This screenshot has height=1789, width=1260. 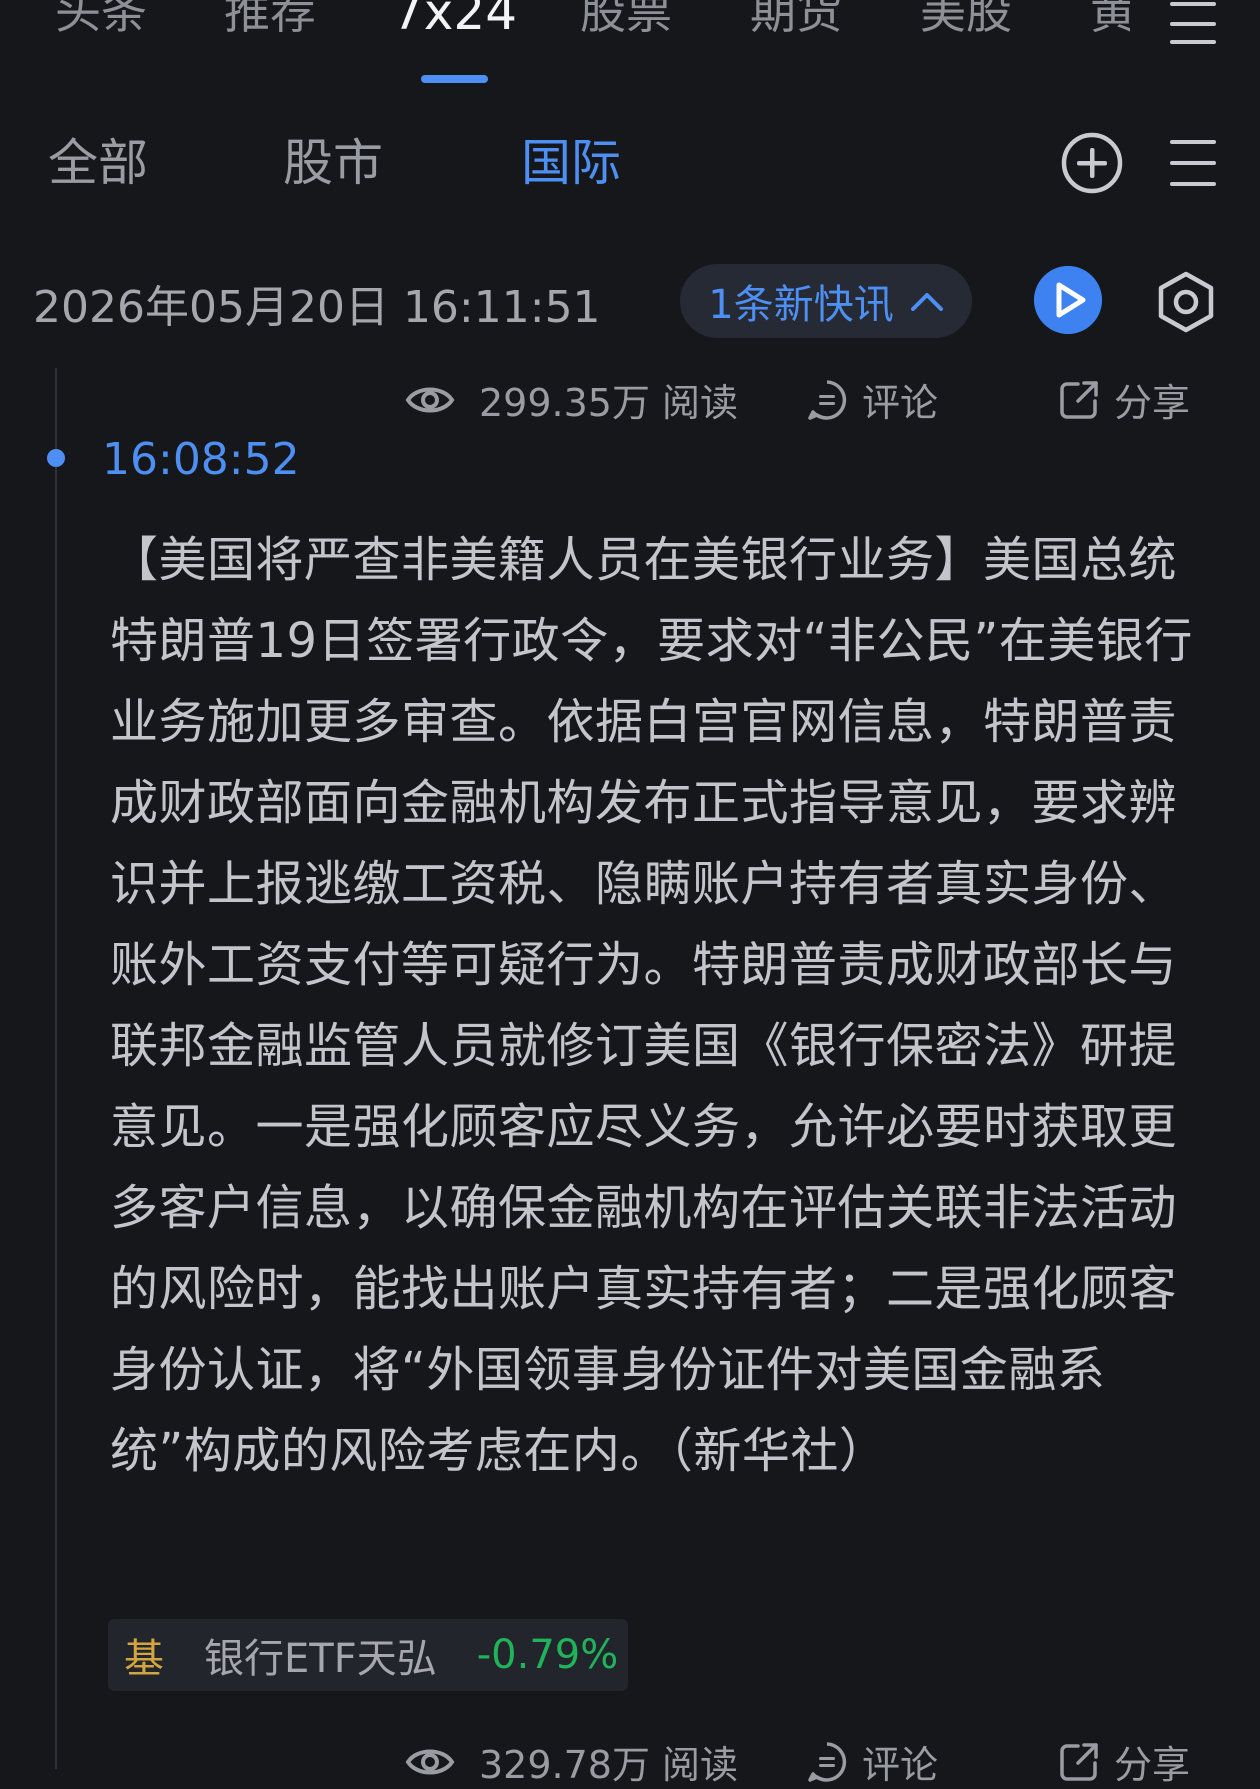 What do you see at coordinates (1068, 300) in the screenshot?
I see `play-audio-button` at bounding box center [1068, 300].